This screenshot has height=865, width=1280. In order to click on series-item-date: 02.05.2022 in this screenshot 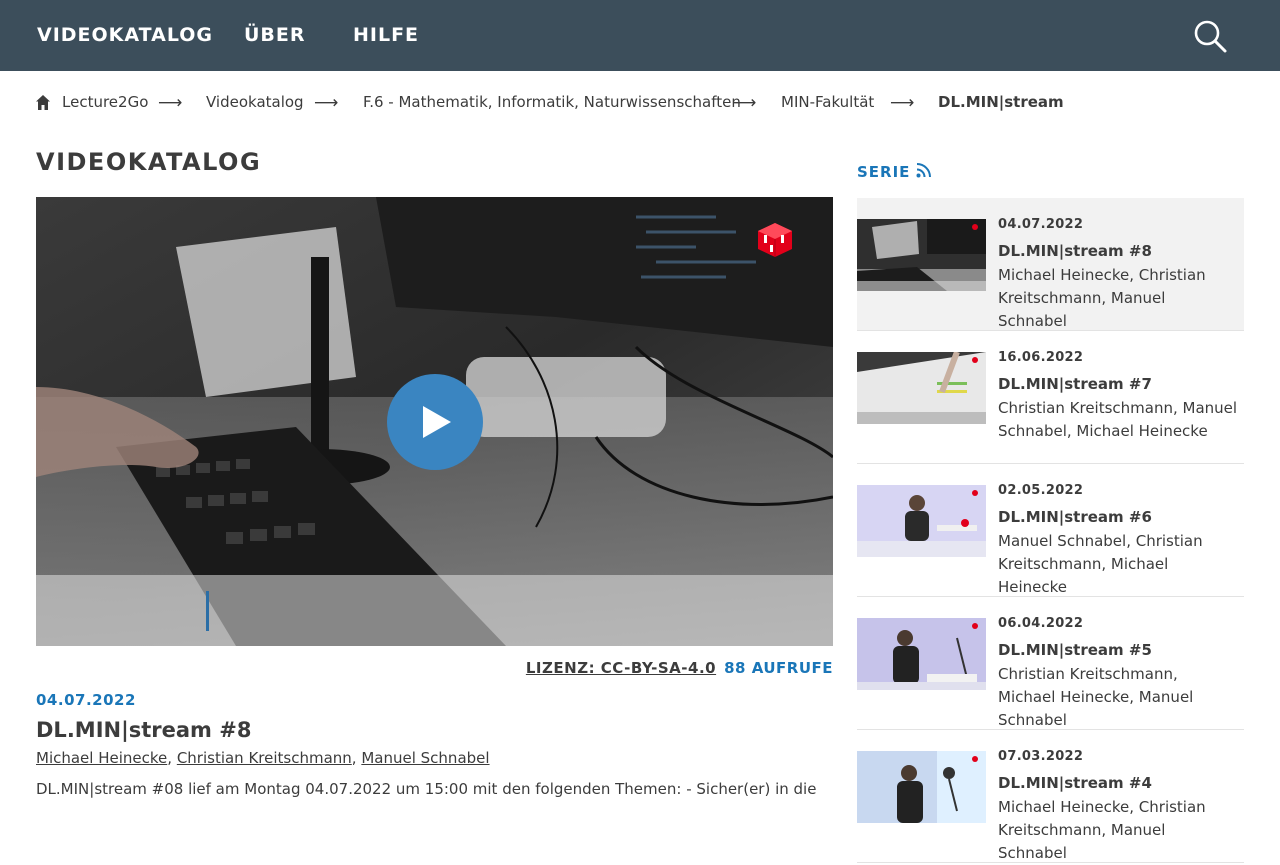, I will do `click(1041, 490)`.